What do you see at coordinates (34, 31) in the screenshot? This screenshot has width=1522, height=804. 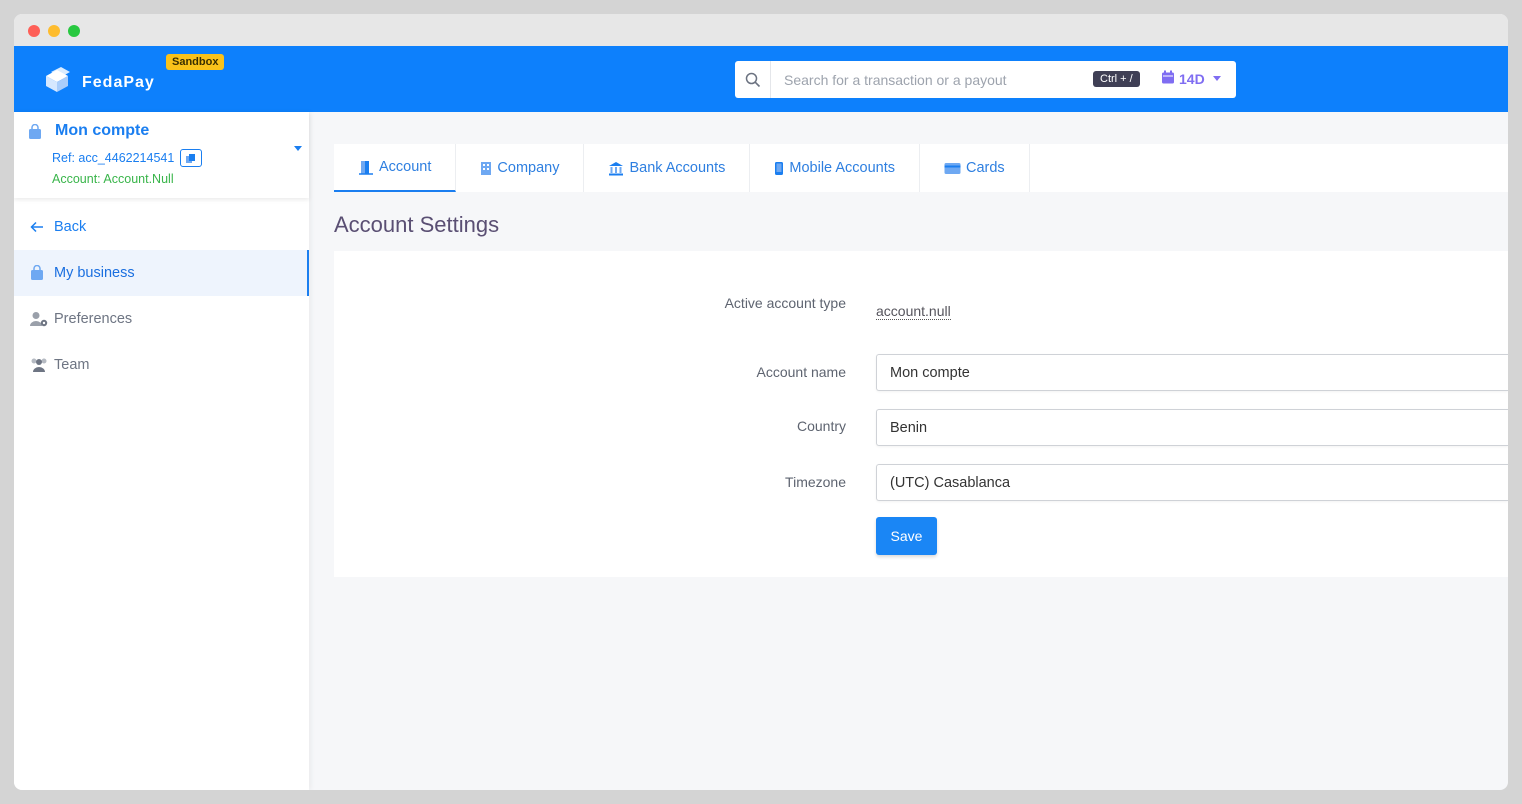 I see `close-window-button` at bounding box center [34, 31].